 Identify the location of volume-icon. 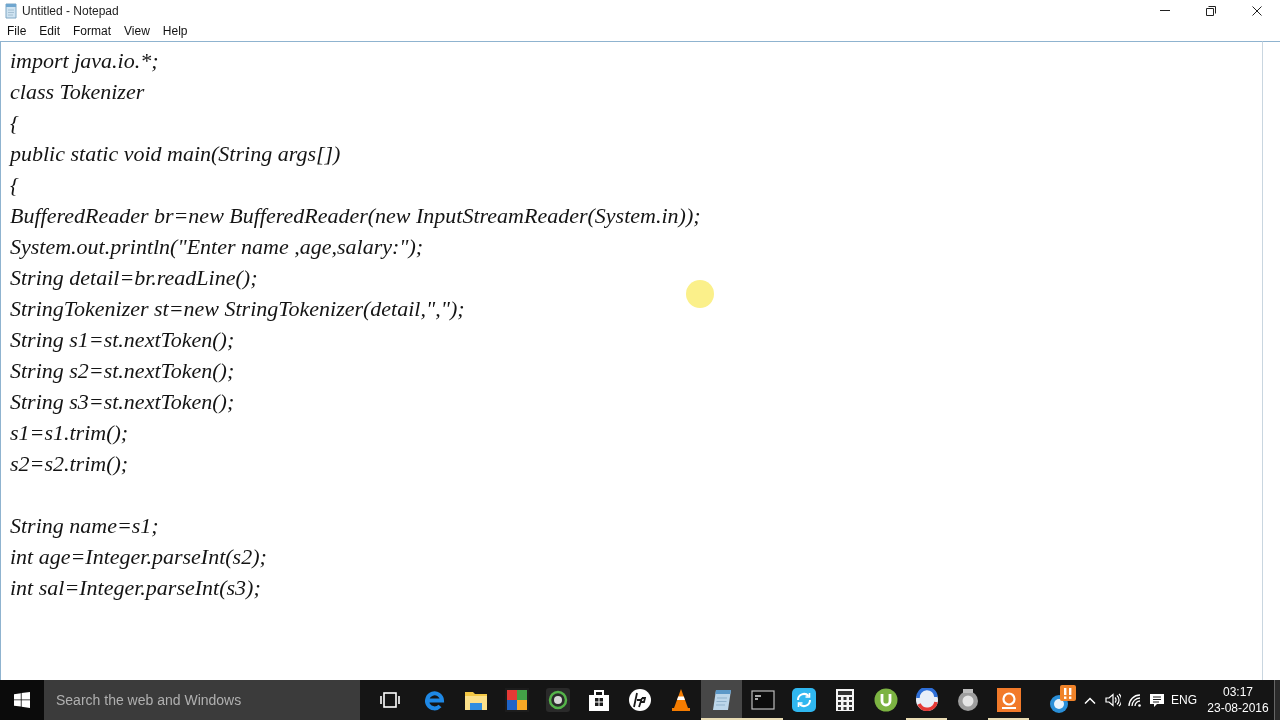
(1113, 700).